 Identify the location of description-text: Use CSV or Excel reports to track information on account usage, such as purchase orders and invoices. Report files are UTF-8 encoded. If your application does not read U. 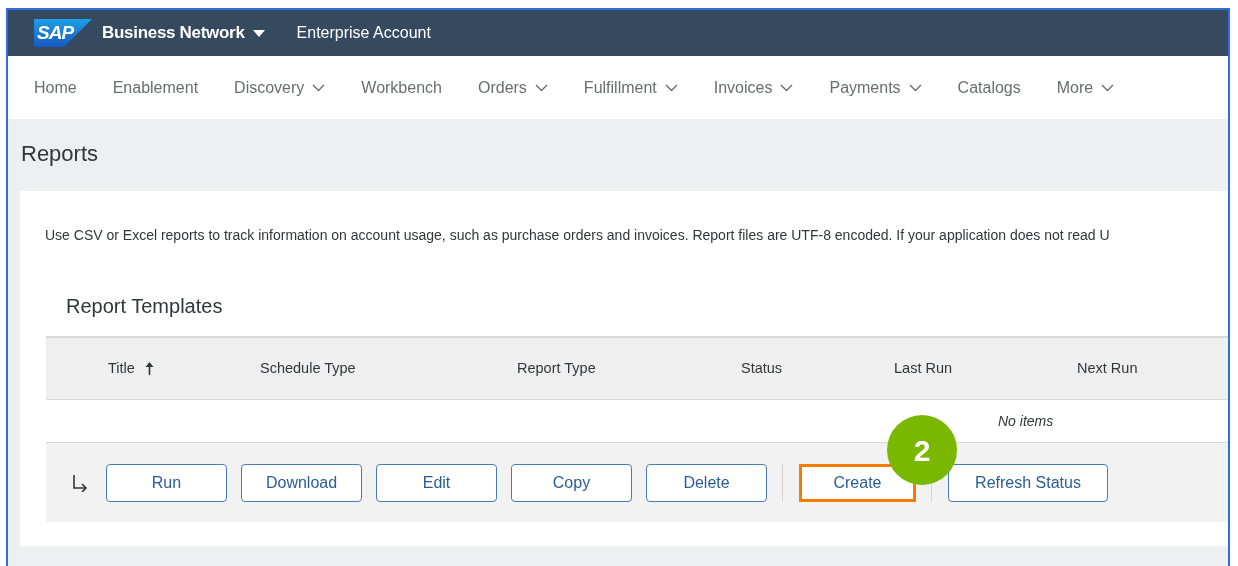
(578, 235).